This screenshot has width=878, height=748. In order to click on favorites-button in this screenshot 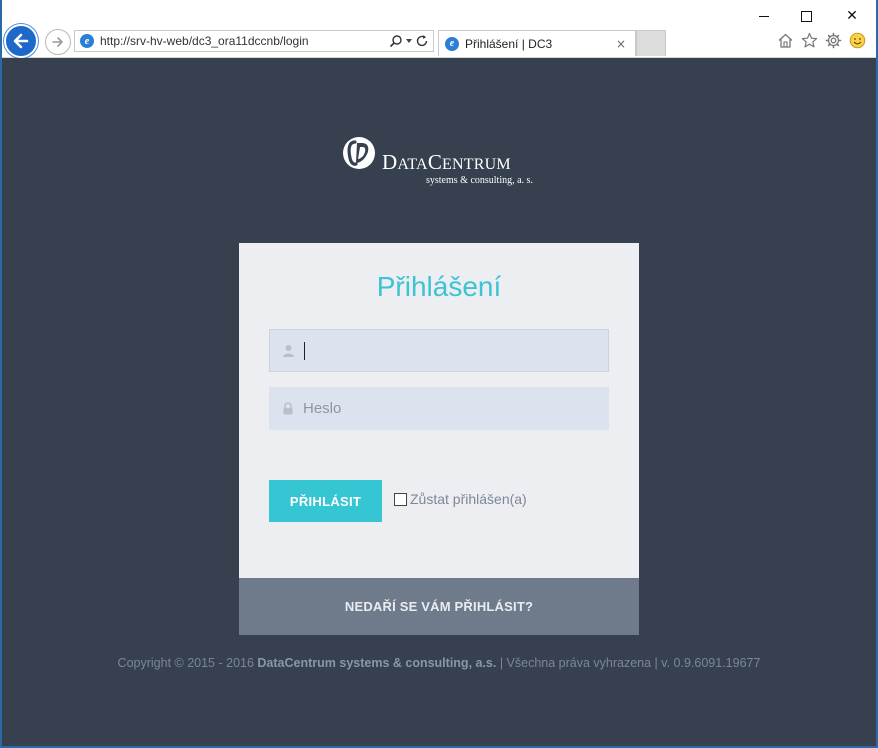, I will do `click(809, 40)`.